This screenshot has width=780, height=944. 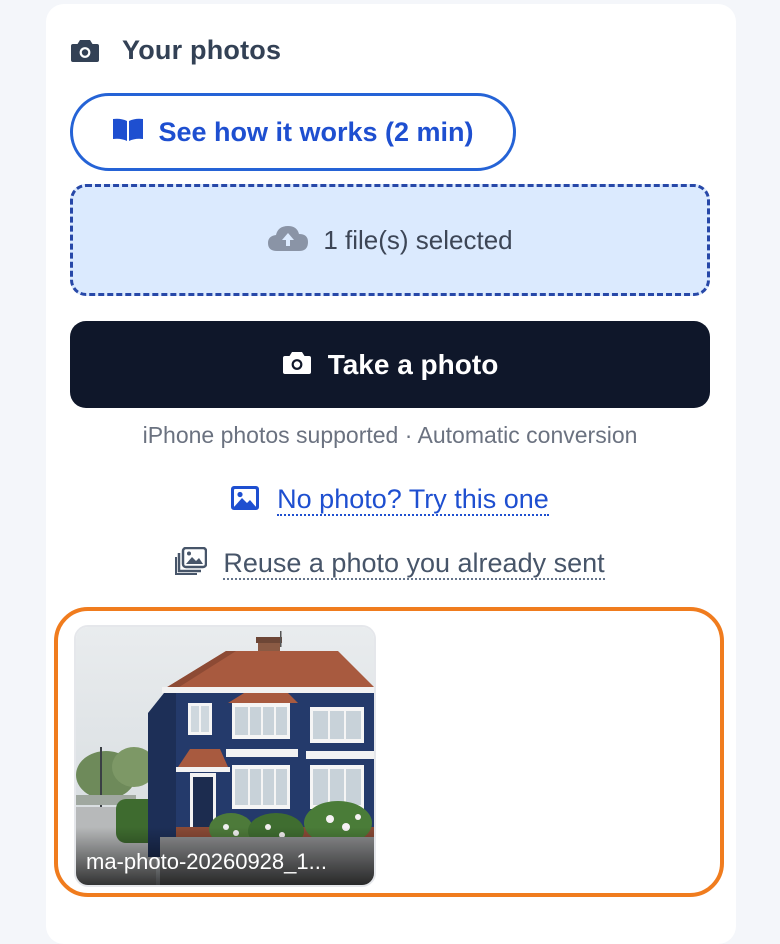 What do you see at coordinates (288, 240) in the screenshot?
I see `cloud-upload-icon` at bounding box center [288, 240].